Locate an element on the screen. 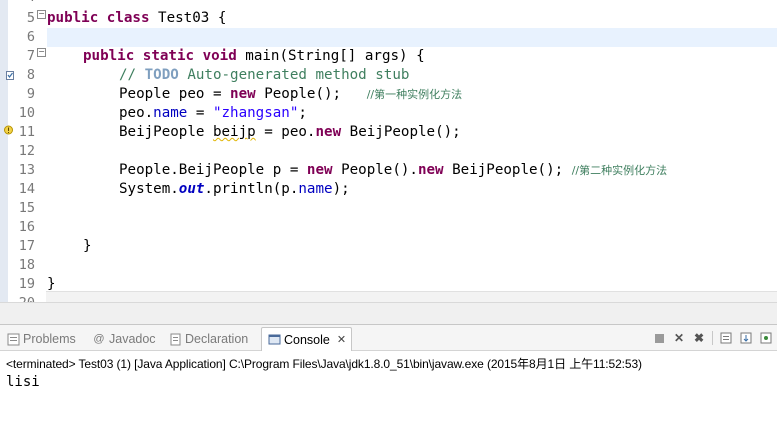 This screenshot has width=777, height=422. code-line-8: // TODO Auto-generated method stub is located at coordinates (264, 75).